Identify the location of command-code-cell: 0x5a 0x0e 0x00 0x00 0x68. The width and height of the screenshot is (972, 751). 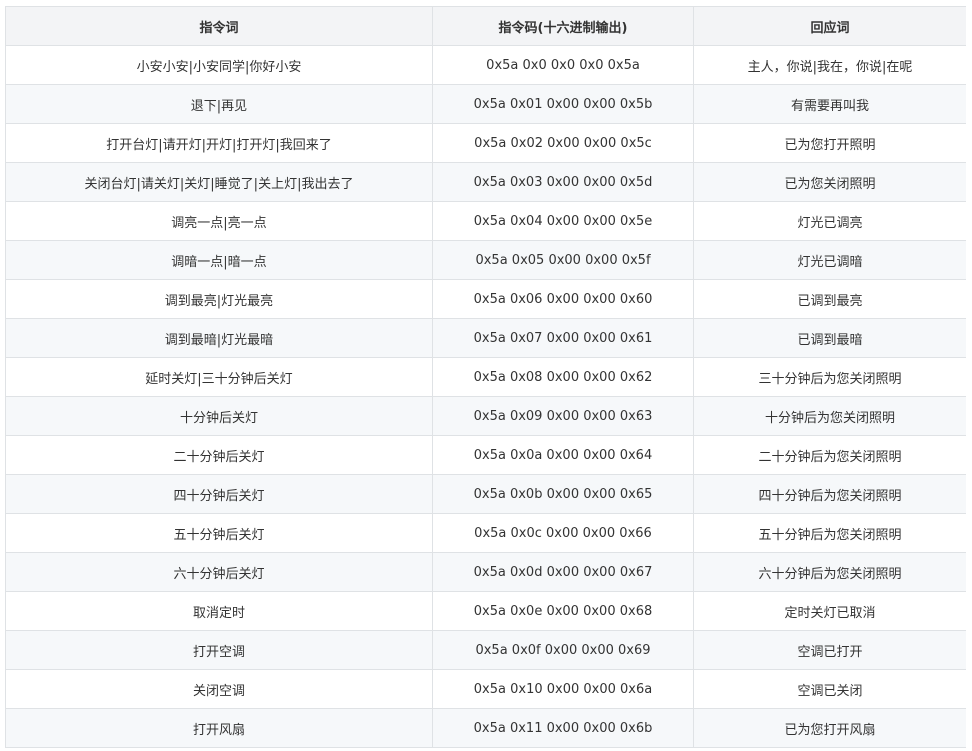
(563, 611).